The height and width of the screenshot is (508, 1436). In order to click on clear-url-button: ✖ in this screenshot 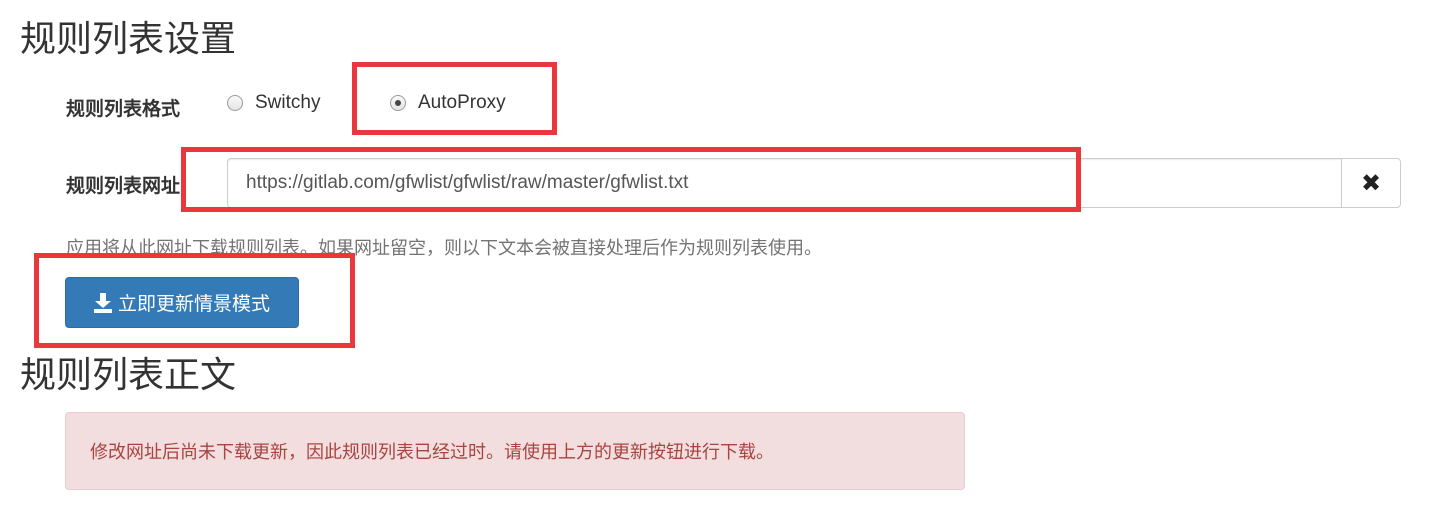, I will do `click(1371, 183)`.